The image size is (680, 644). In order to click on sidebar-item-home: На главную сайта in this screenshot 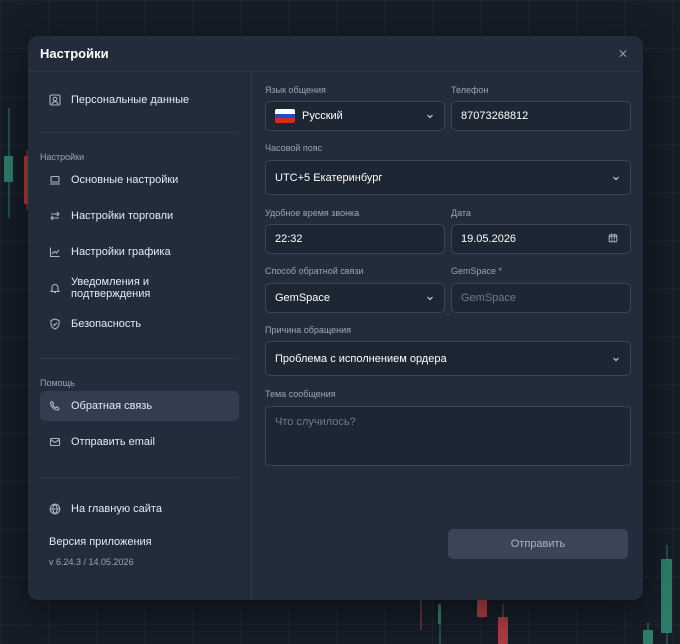, I will do `click(139, 509)`.